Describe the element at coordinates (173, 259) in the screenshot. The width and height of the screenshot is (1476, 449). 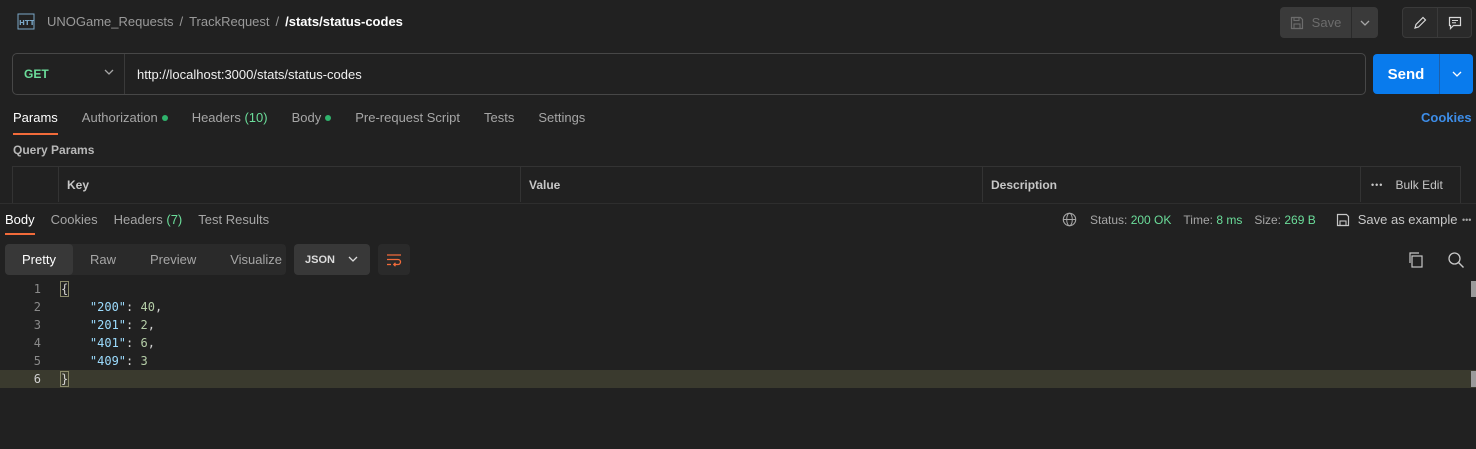
I see `format-preview: Preview` at that location.